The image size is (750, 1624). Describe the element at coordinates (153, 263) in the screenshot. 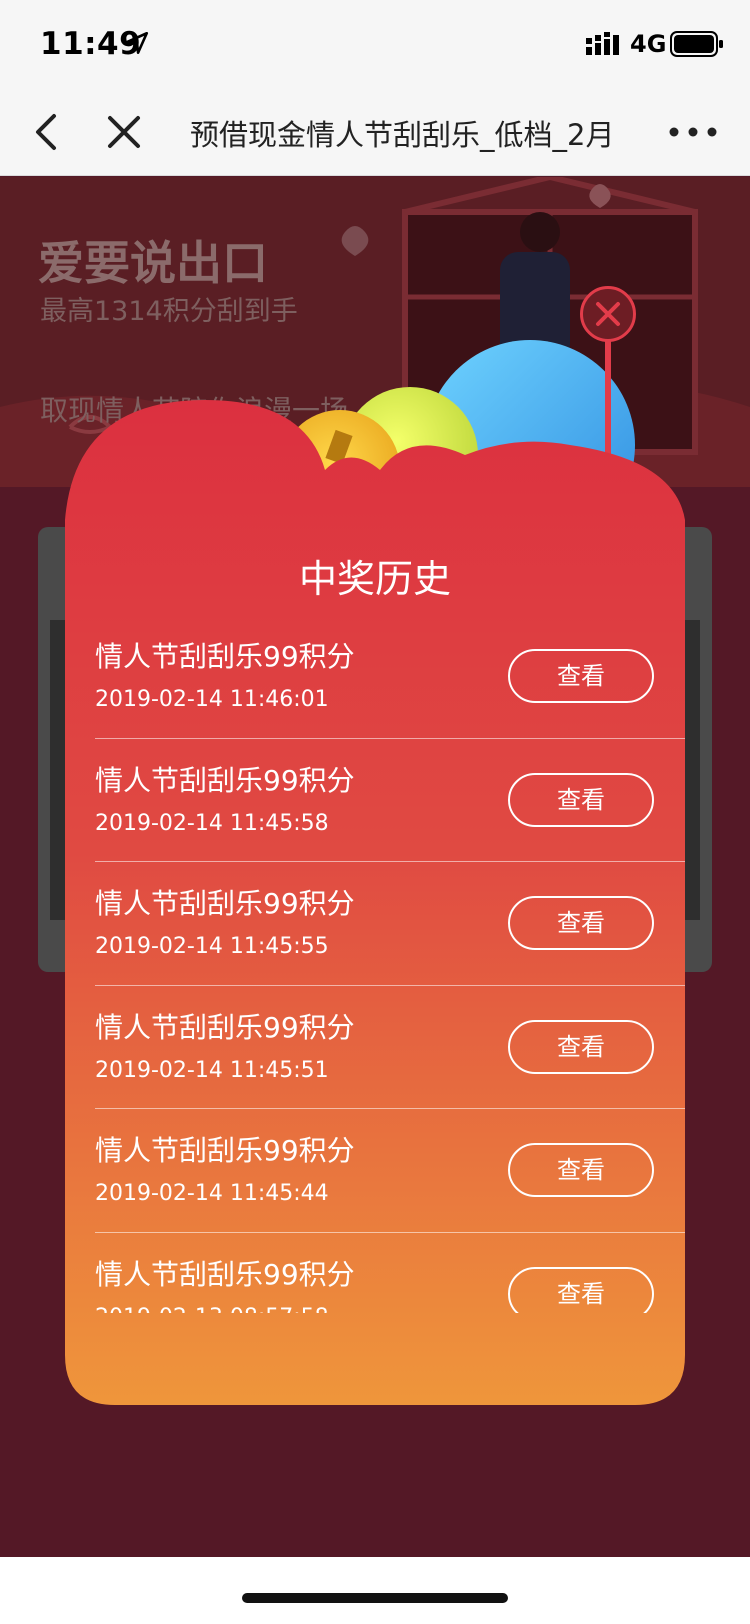

I see `banner-title: 爱要说出口` at that location.